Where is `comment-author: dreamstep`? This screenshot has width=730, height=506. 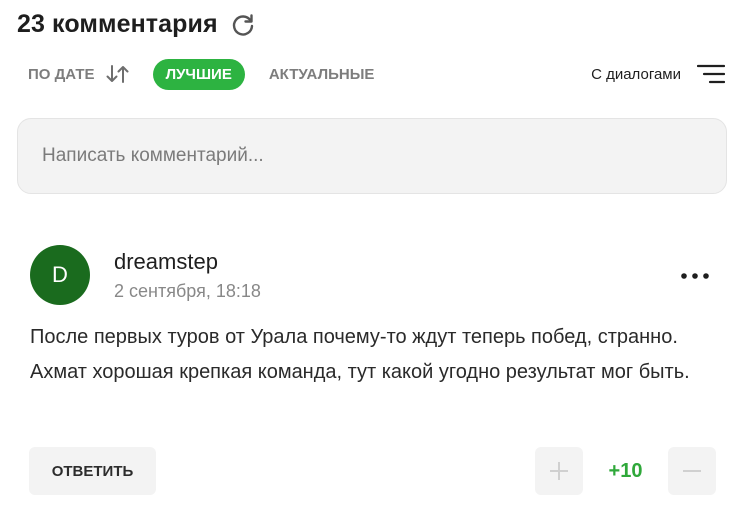
comment-author: dreamstep is located at coordinates (166, 262).